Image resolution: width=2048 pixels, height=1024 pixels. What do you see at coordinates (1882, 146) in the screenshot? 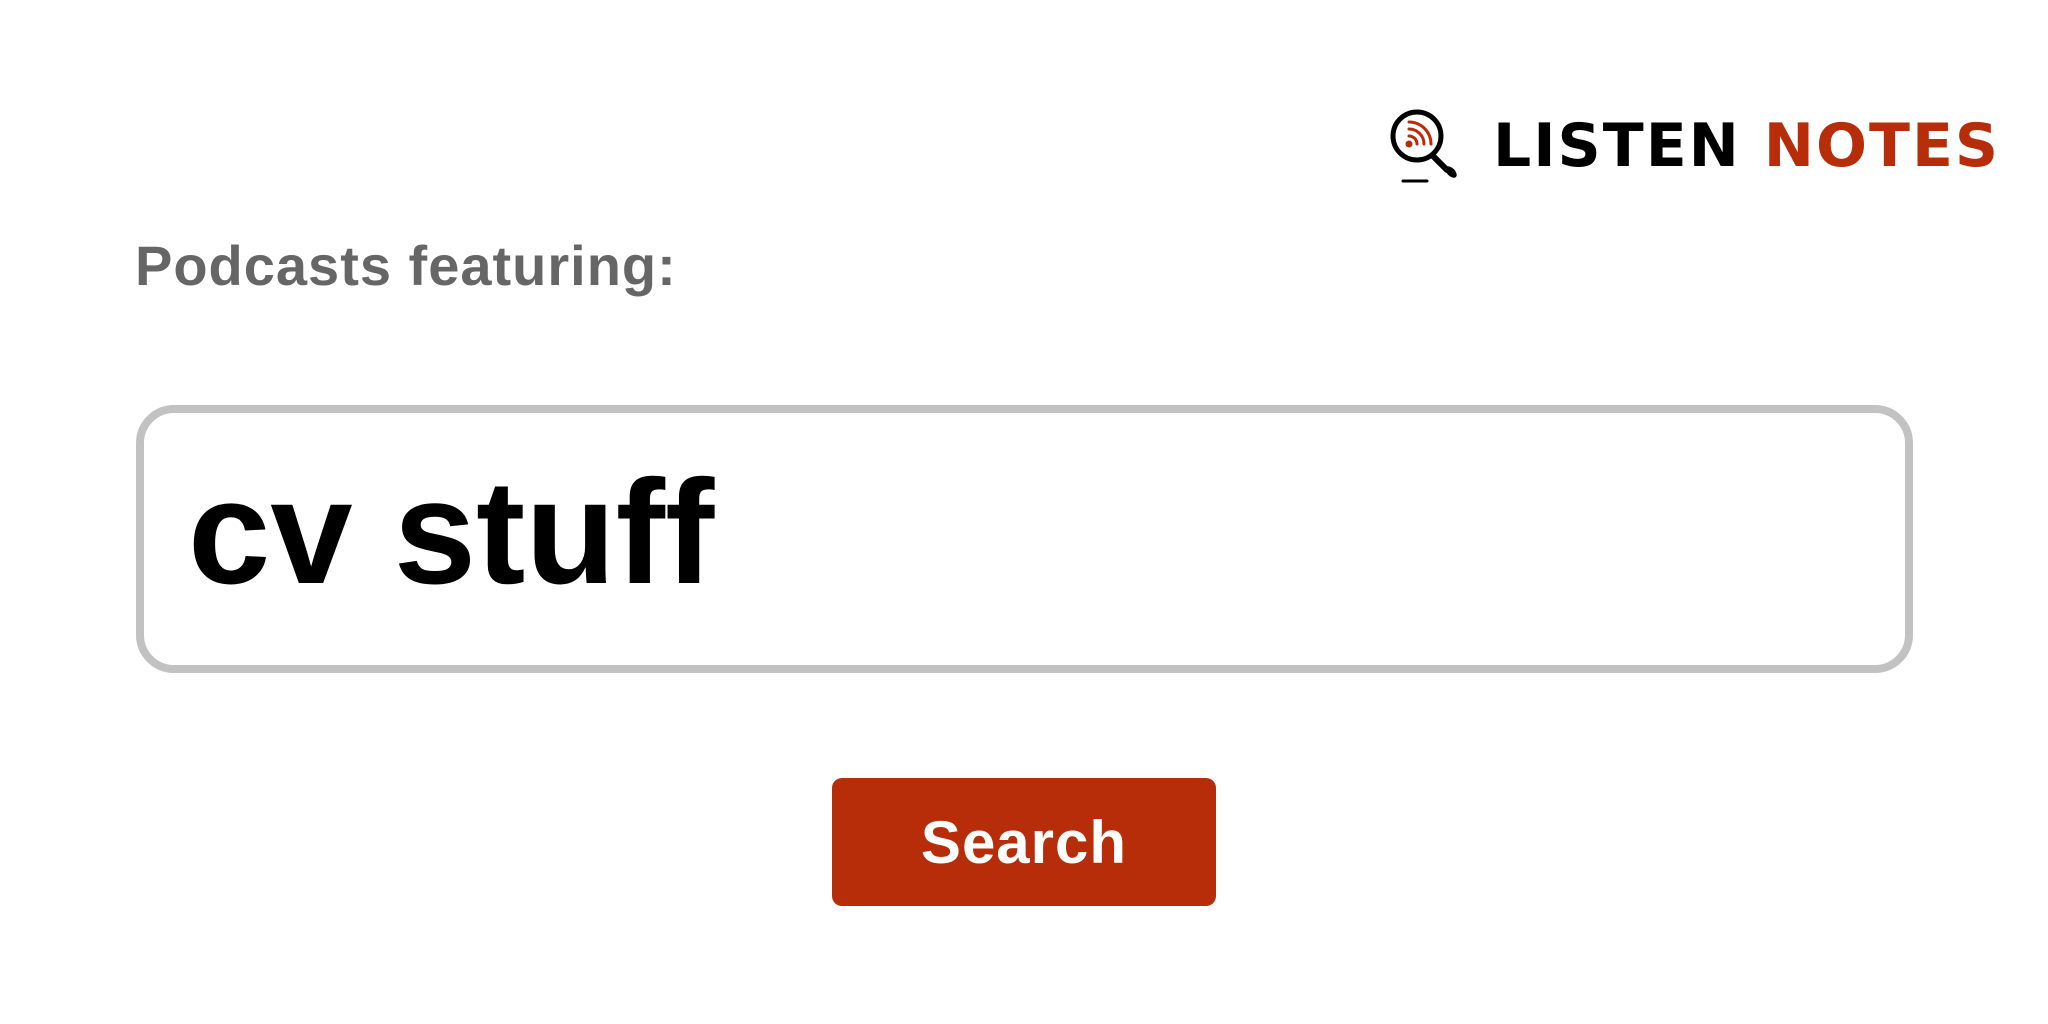
I see `logo-word-notes: NOTES` at bounding box center [1882, 146].